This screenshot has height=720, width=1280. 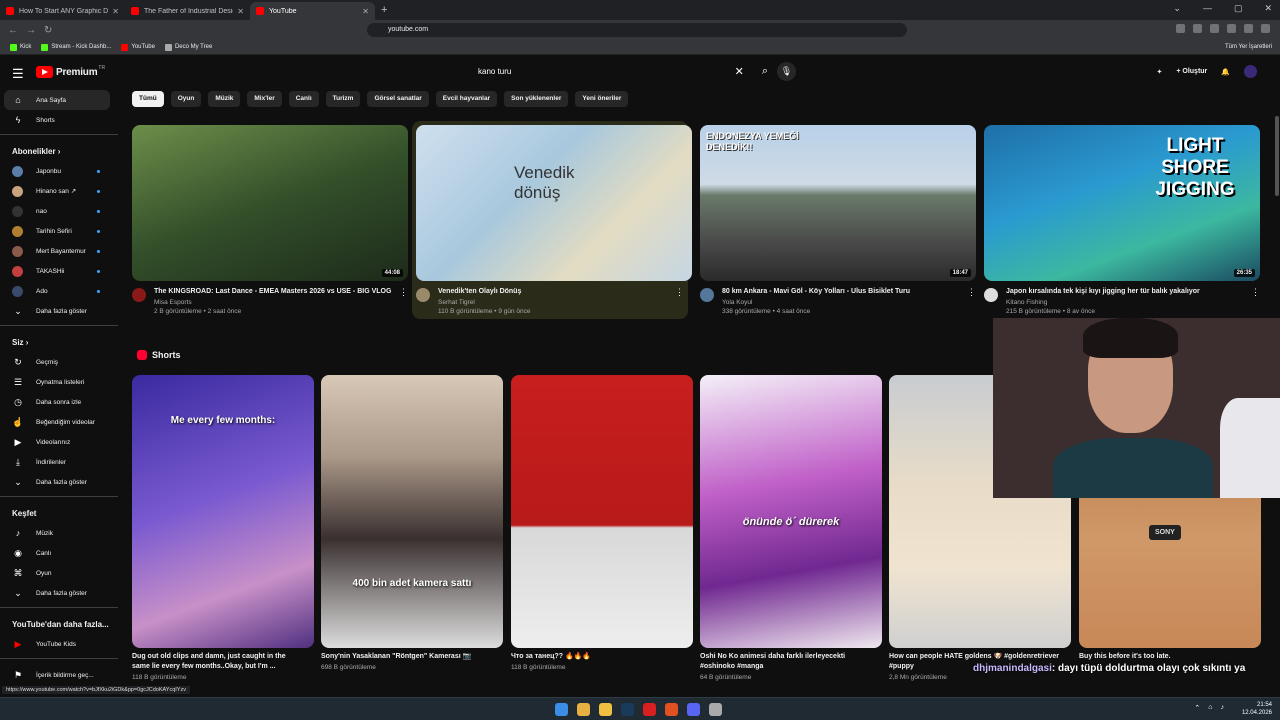 What do you see at coordinates (59, 462) in the screenshot?
I see `sidebar-item: ⤓ İndirilenler` at bounding box center [59, 462].